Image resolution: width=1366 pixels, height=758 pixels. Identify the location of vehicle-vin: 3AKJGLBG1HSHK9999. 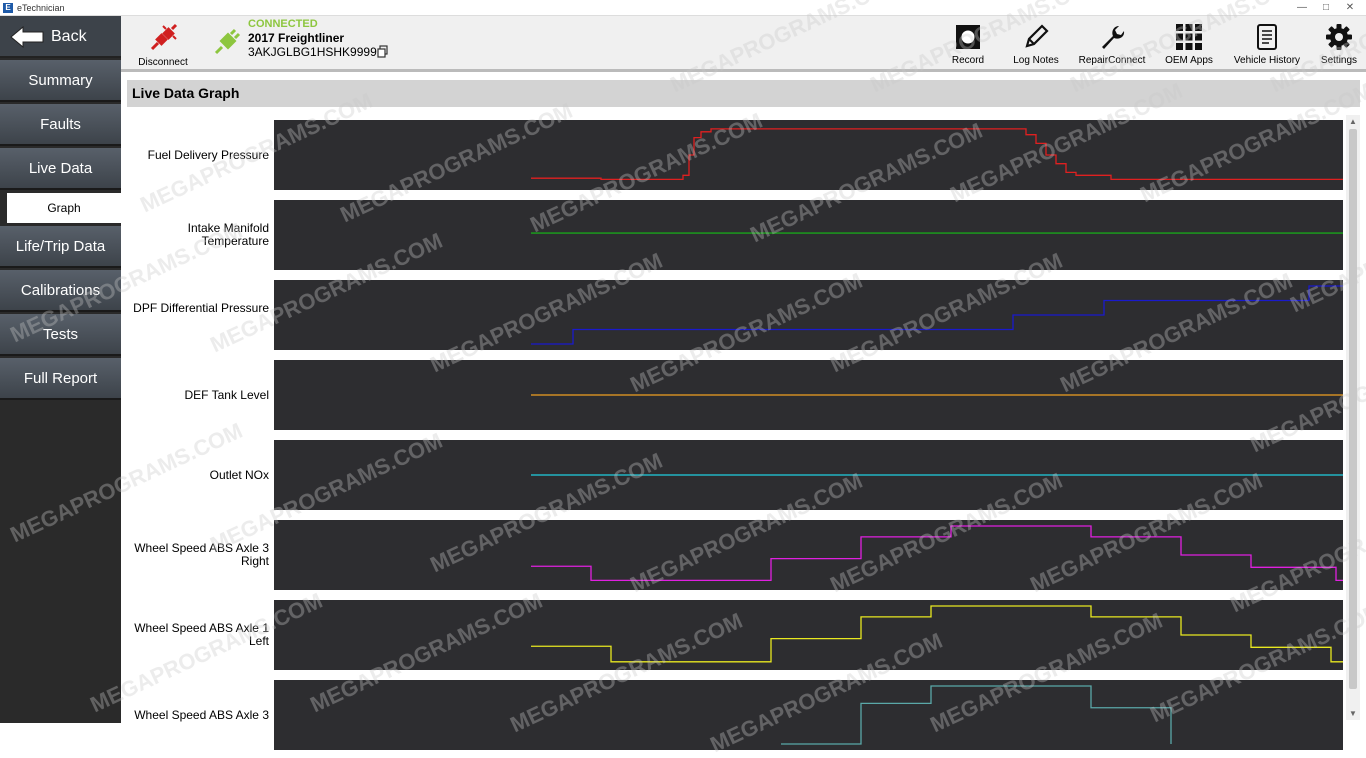
(312, 52).